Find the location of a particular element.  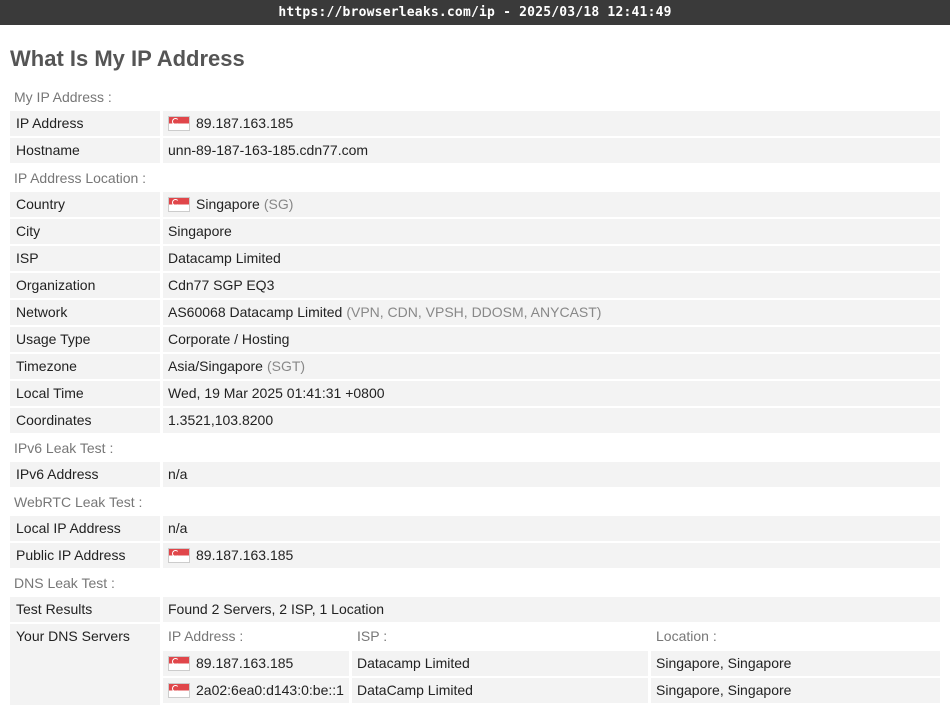

isp-label: ISP is located at coordinates (85, 259).